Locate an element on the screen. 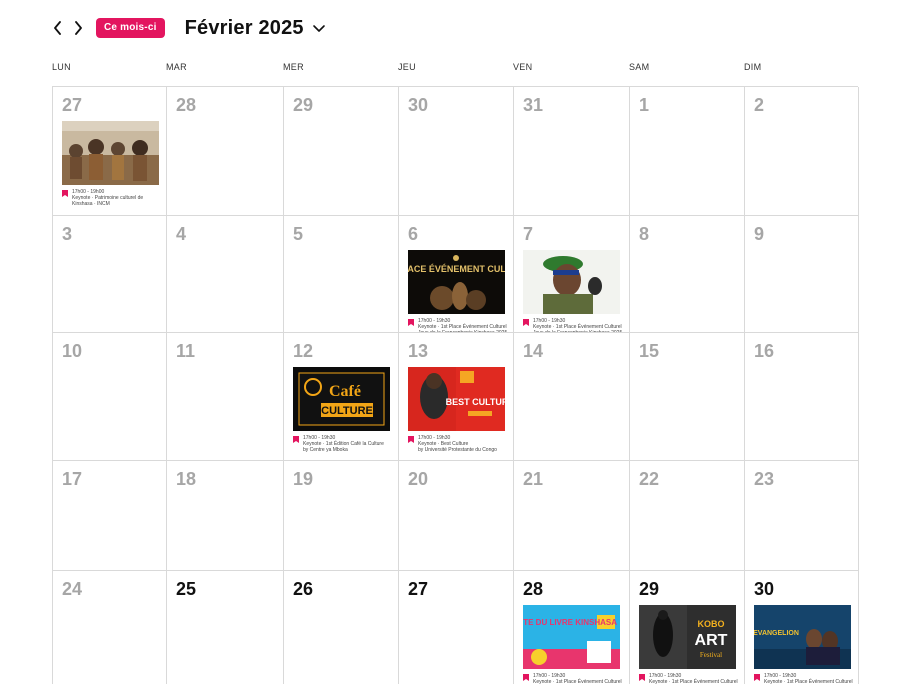  day-number: 25 is located at coordinates (186, 589).